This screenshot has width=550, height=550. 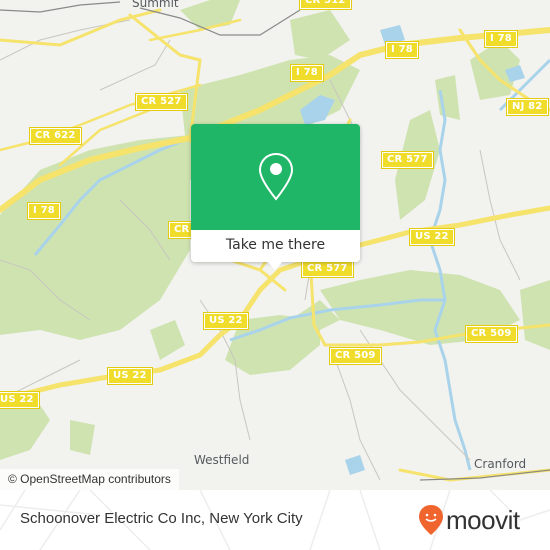 I want to click on popup-pointer, so click(x=275, y=265).